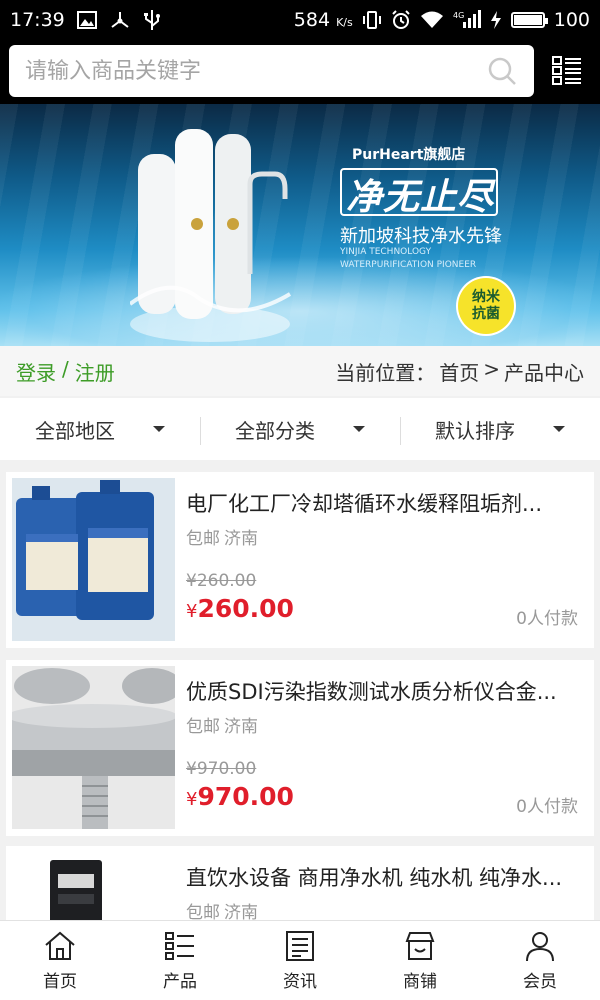 This screenshot has height=1000, width=600. Describe the element at coordinates (211, 235) in the screenshot. I see `water-filter-product-image` at that location.